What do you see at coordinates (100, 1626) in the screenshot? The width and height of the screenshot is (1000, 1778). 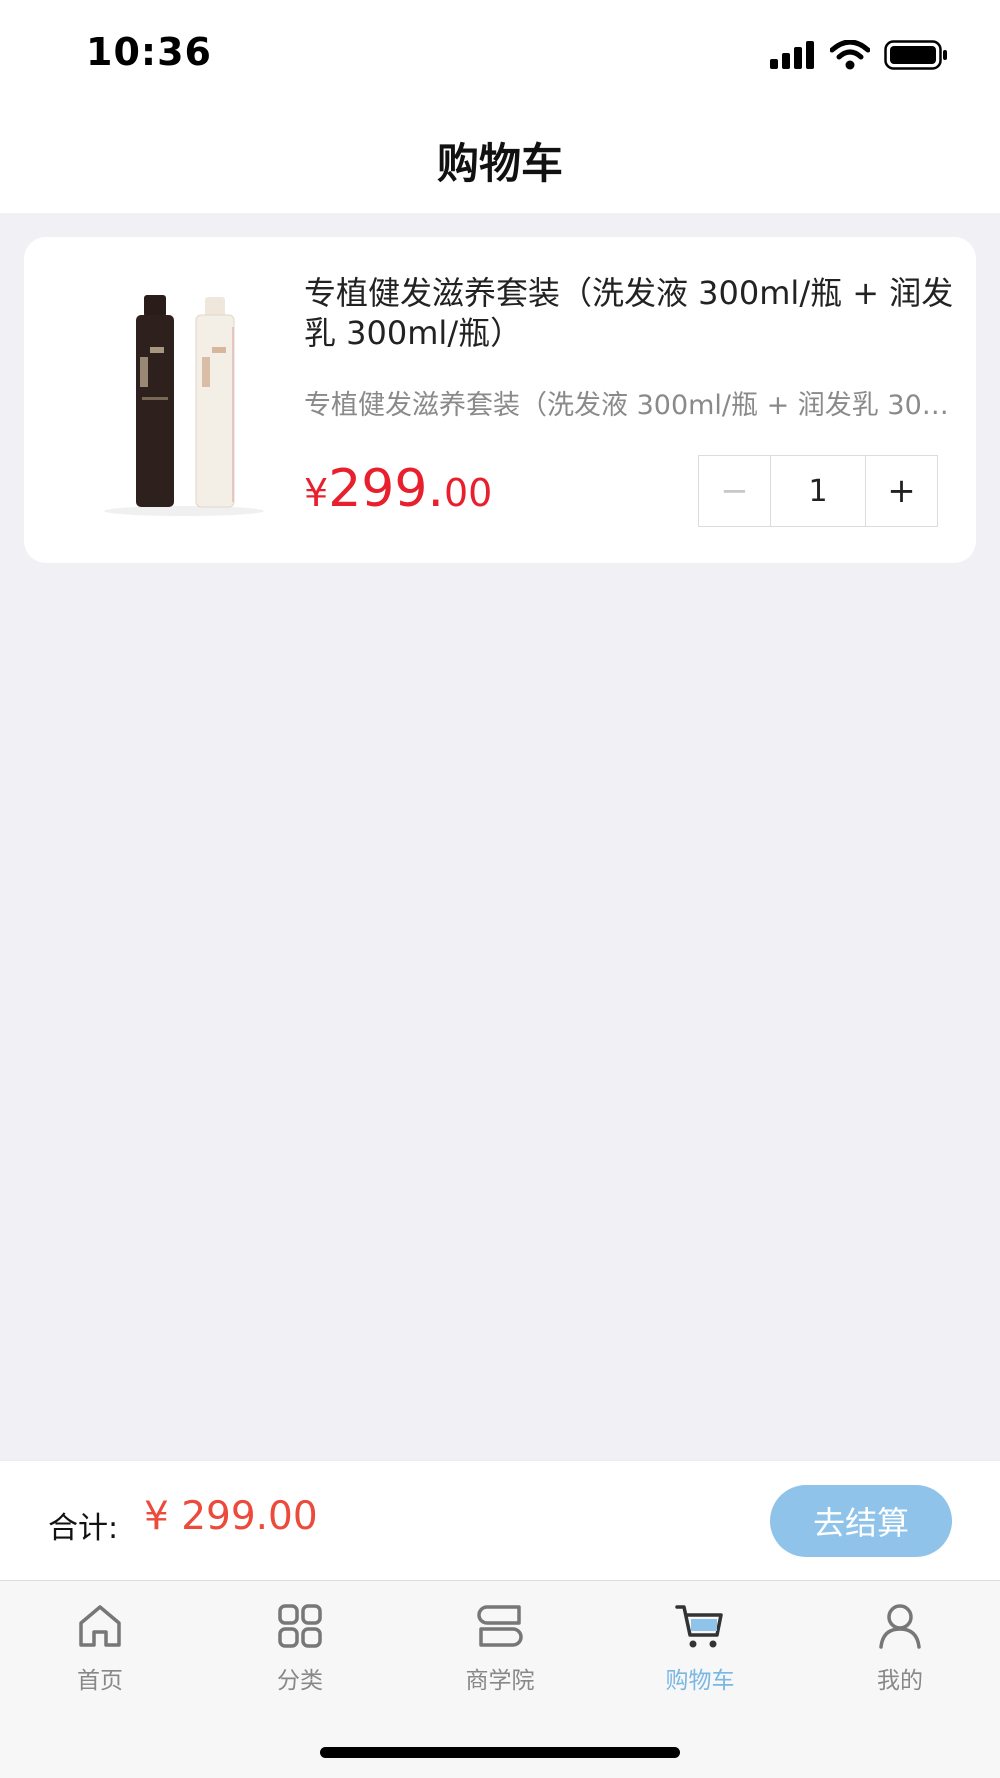 I see `home-icon` at bounding box center [100, 1626].